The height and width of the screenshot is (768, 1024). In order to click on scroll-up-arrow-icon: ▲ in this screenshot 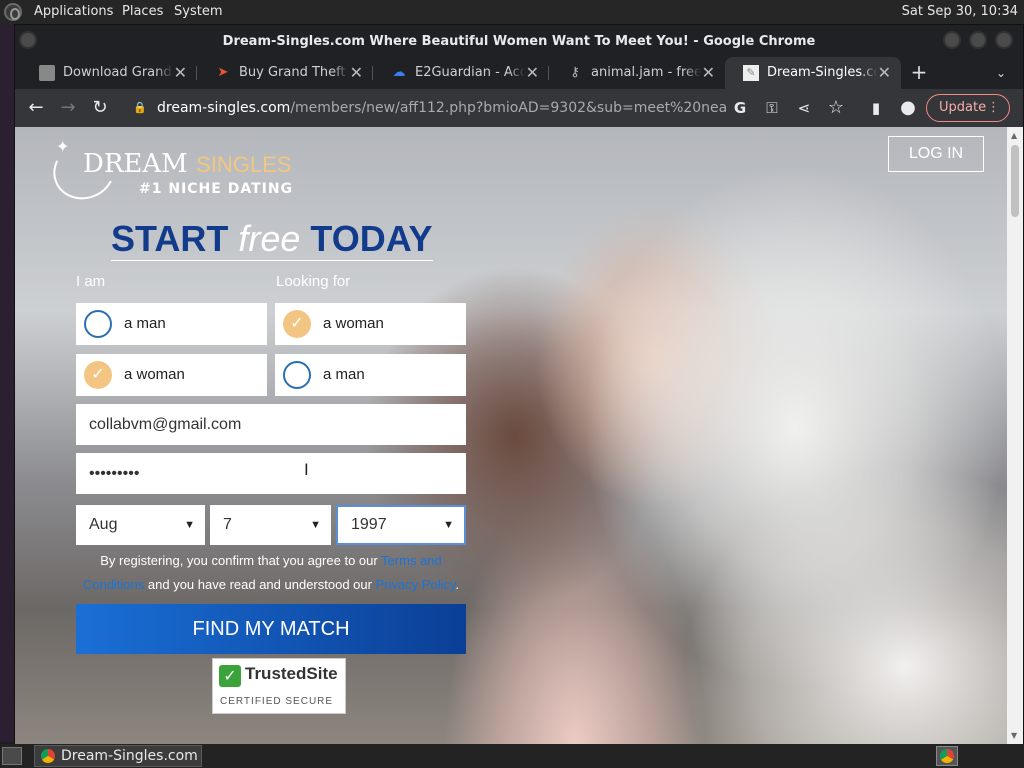, I will do `click(1014, 135)`.